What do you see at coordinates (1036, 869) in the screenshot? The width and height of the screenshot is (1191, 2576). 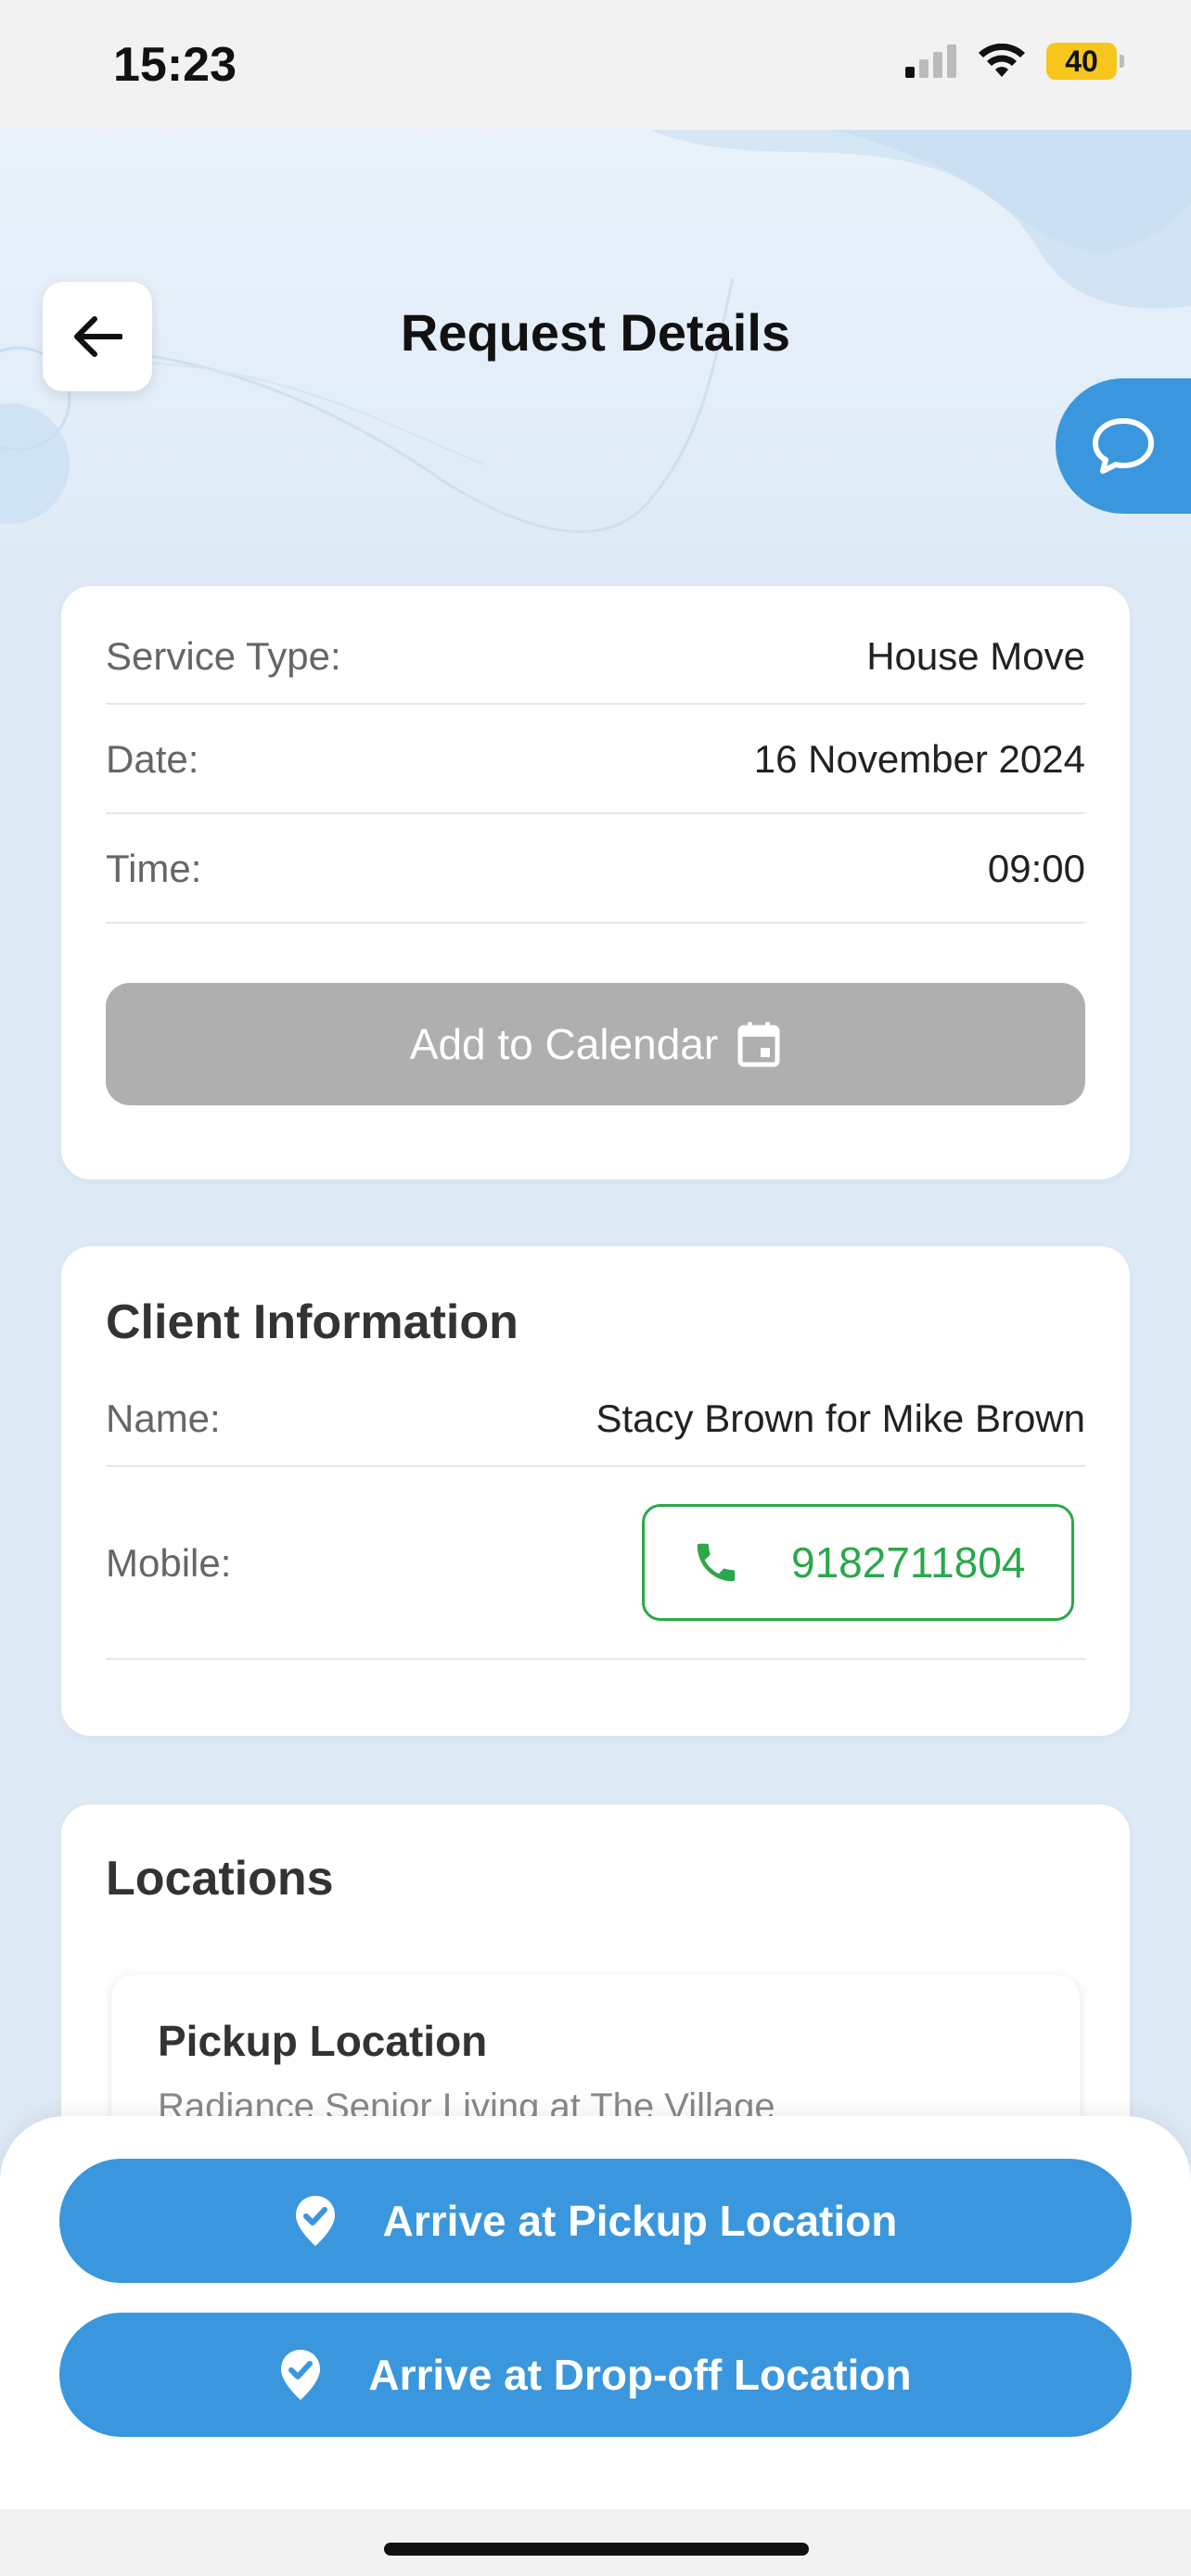 I see `time-value: 09:00` at bounding box center [1036, 869].